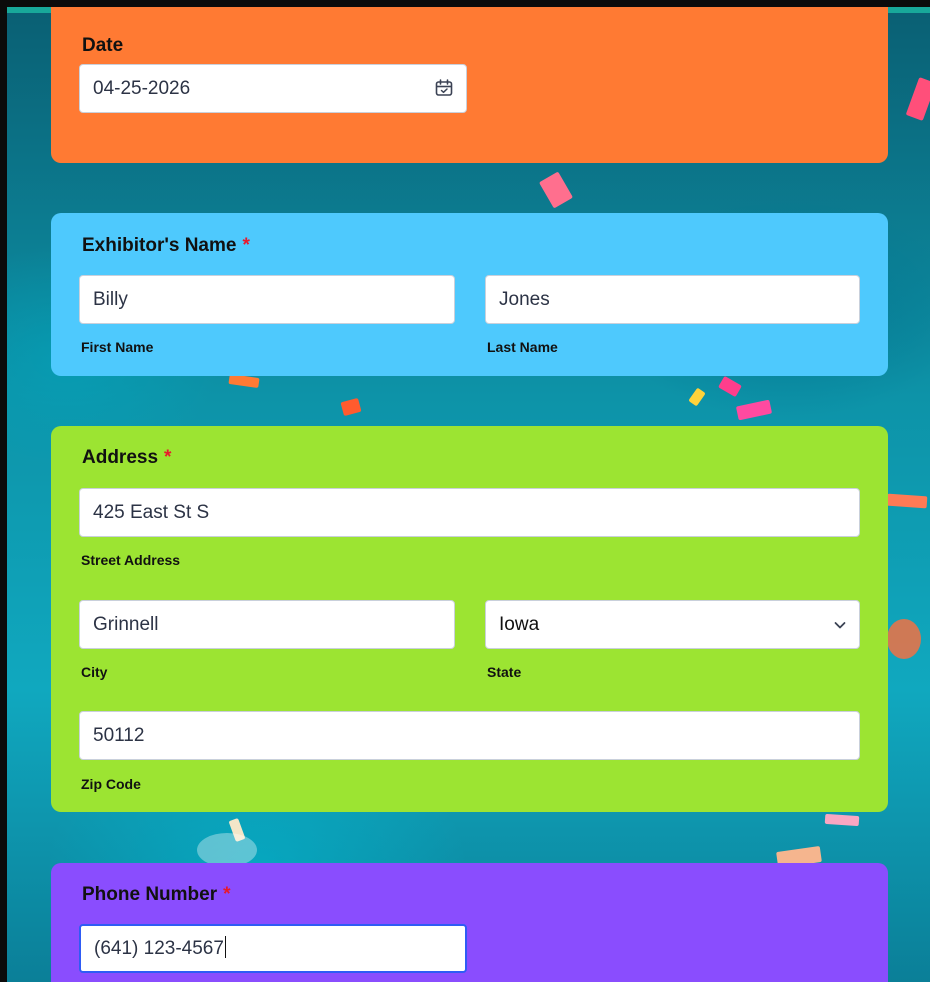 This screenshot has height=982, width=930. I want to click on date-section: Date 04-25-2026, so click(469, 85).